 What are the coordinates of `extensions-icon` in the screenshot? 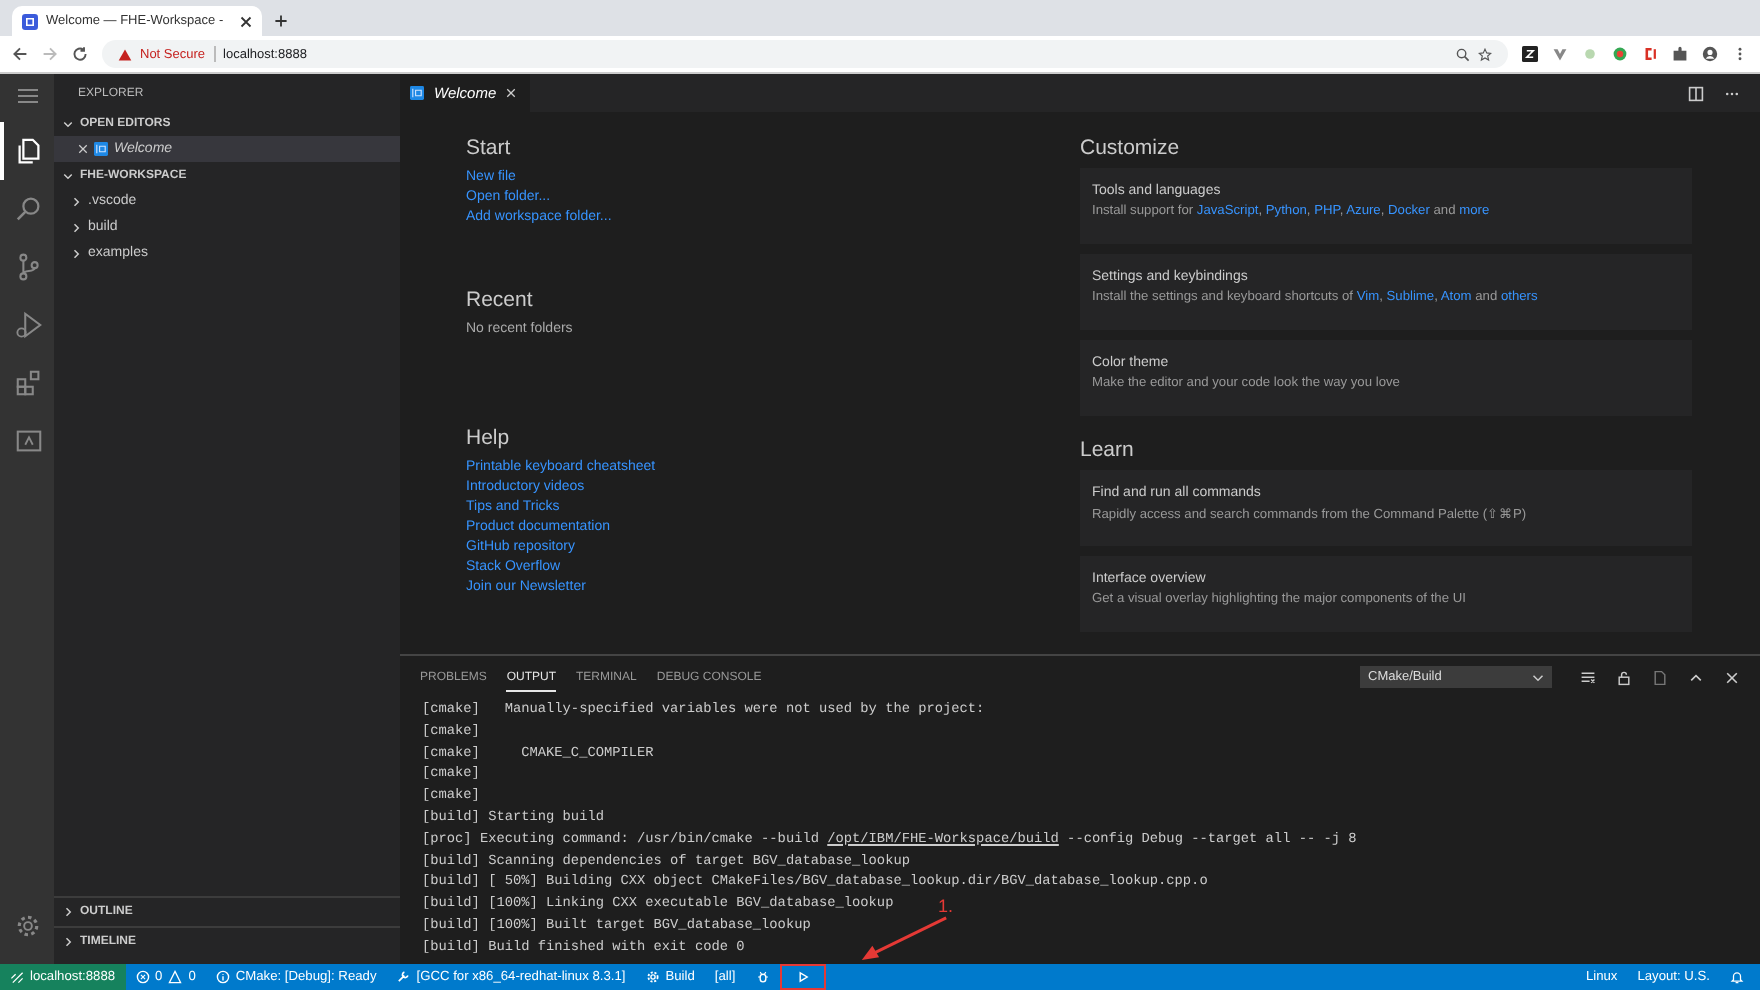 It's located at (29, 383).